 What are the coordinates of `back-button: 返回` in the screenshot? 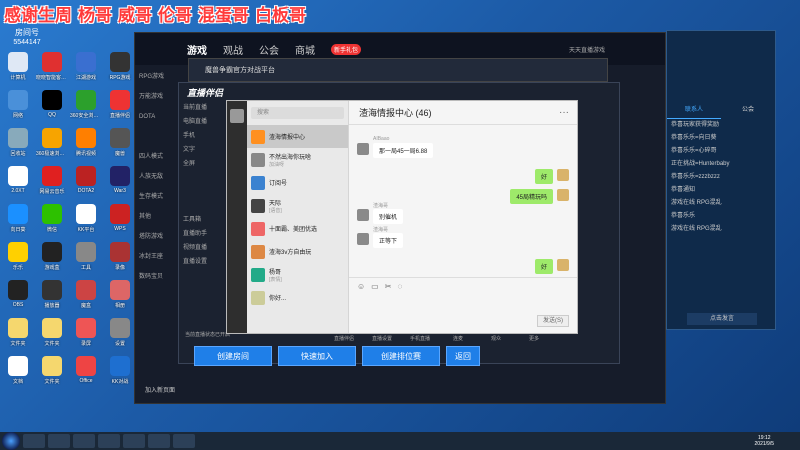 It's located at (463, 356).